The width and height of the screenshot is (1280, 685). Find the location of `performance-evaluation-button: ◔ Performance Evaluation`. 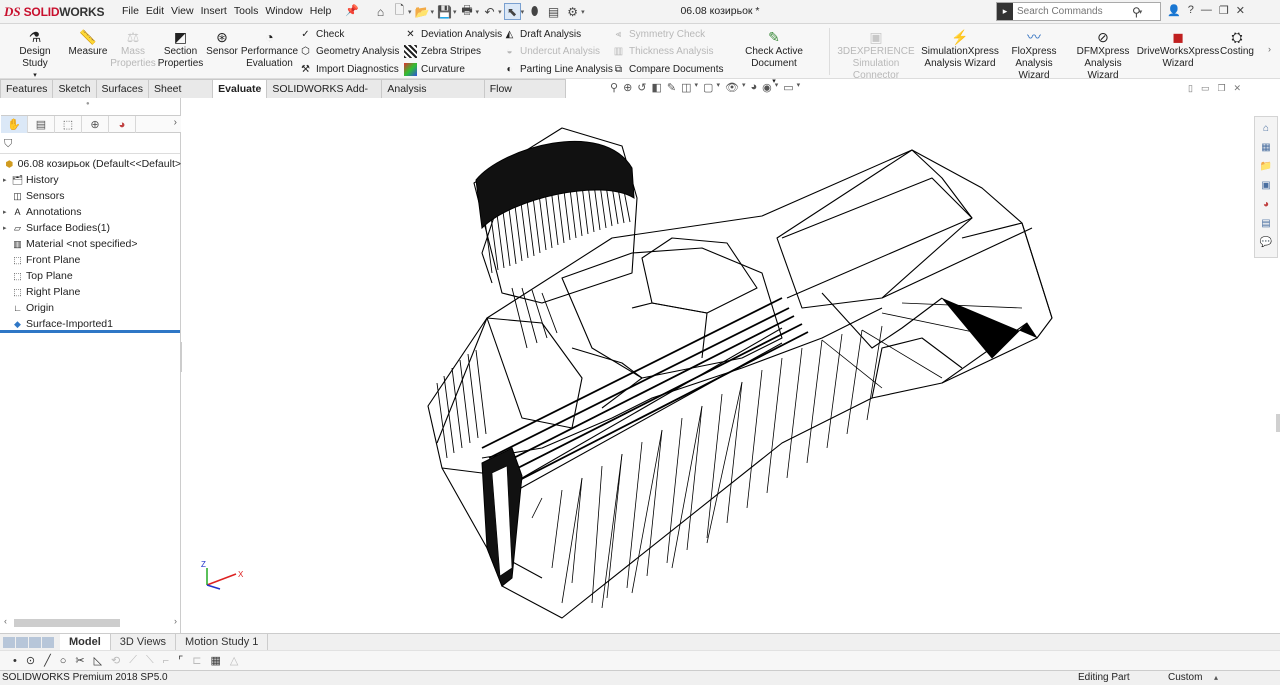

performance-evaluation-button: ◔ Performance Evaluation is located at coordinates (269, 49).